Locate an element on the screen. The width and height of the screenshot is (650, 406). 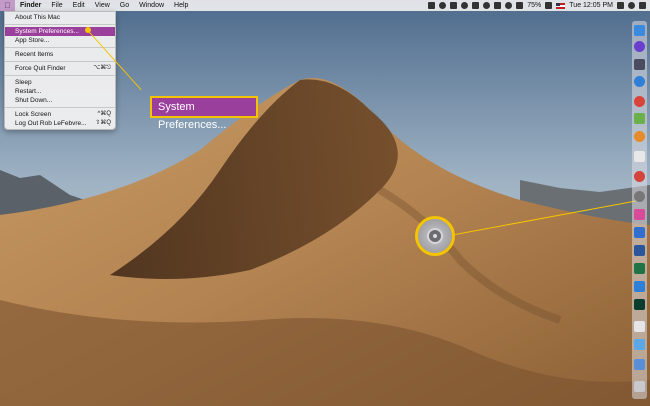
photoshop-icon is located at coordinates (639, 304).